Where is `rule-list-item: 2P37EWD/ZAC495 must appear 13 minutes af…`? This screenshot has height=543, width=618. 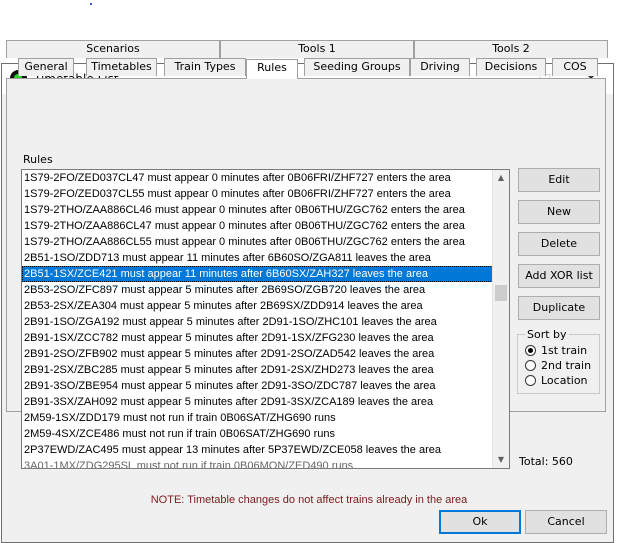 rule-list-item: 2P37EWD/ZAC495 must appear 13 minutes af… is located at coordinates (257, 450).